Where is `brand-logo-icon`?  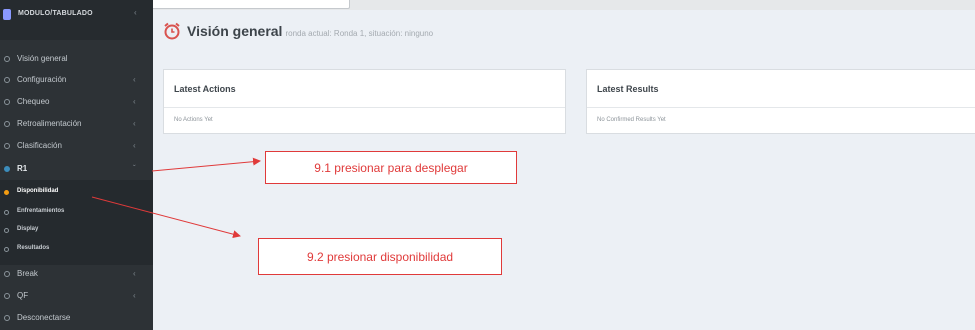
brand-logo-icon is located at coordinates (7, 14).